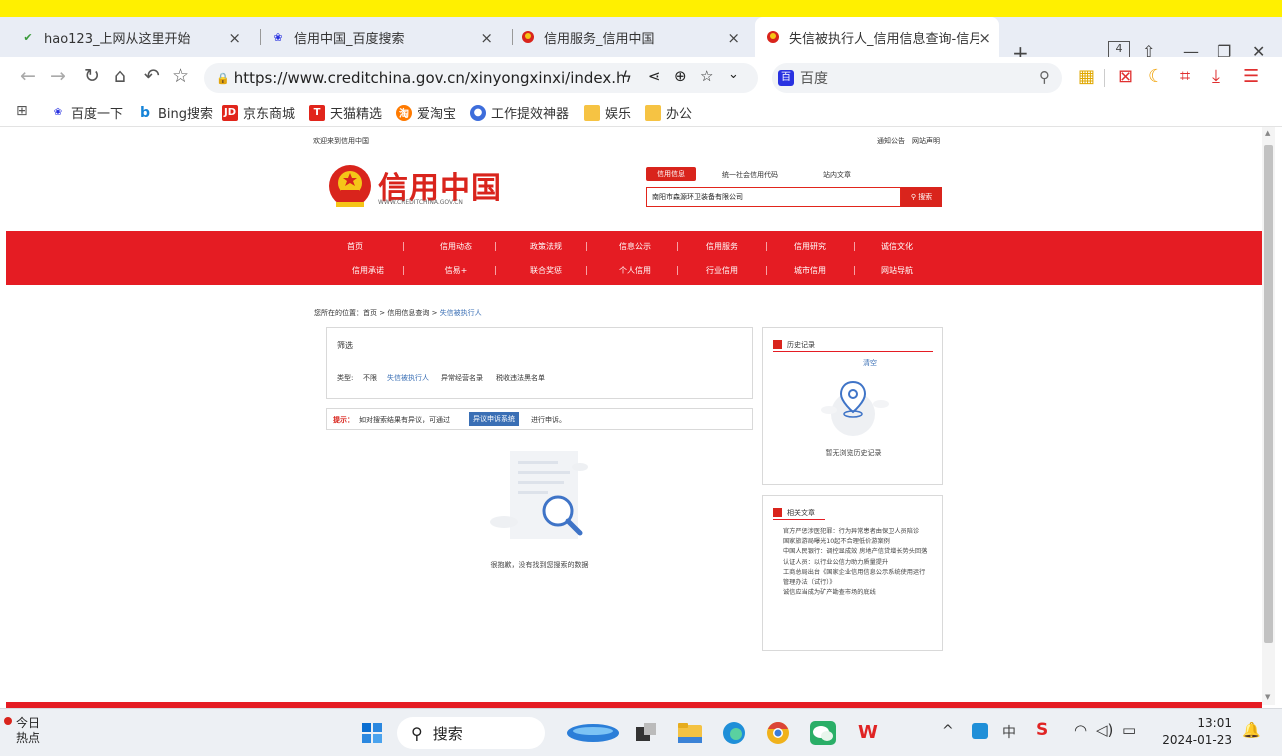 The width and height of the screenshot is (1282, 756). Describe the element at coordinates (635, 270) in the screenshot. I see `nav-personal-credit: 个人信用` at that location.